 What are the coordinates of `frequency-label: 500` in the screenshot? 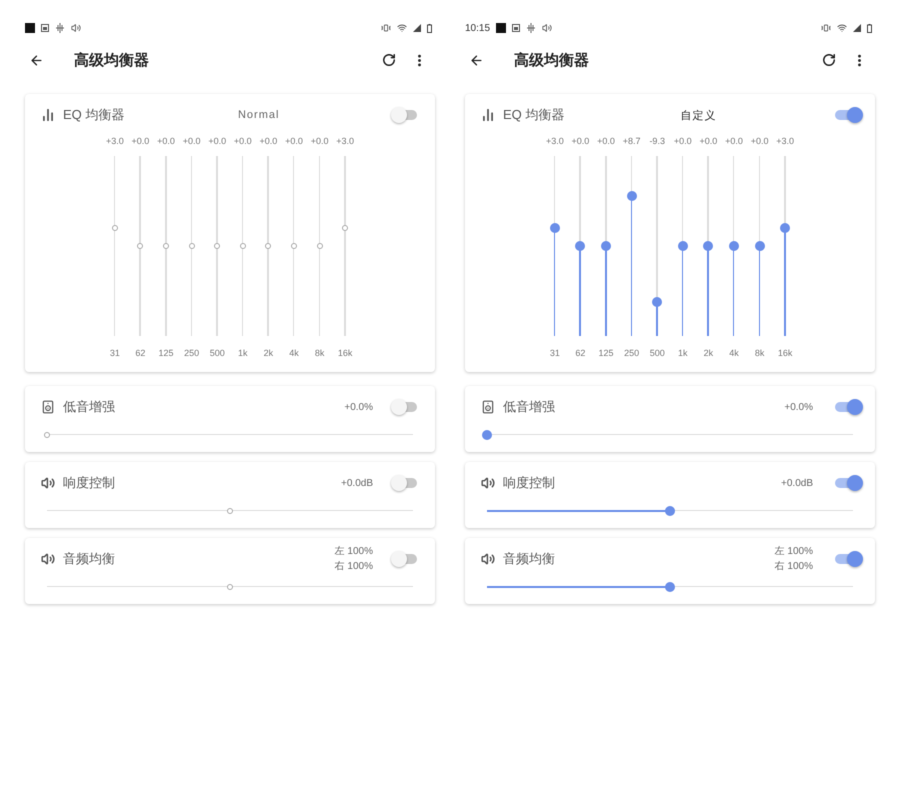 It's located at (217, 353).